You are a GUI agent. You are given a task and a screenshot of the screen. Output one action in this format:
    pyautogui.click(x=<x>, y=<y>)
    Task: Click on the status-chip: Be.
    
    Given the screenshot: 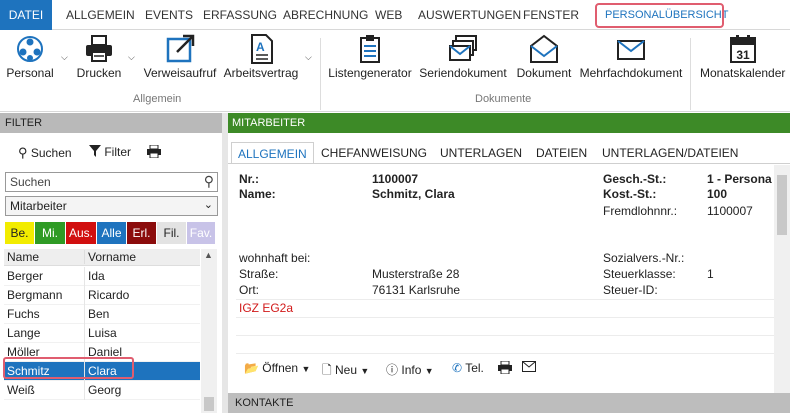 What is the action you would take?
    pyautogui.click(x=19, y=233)
    